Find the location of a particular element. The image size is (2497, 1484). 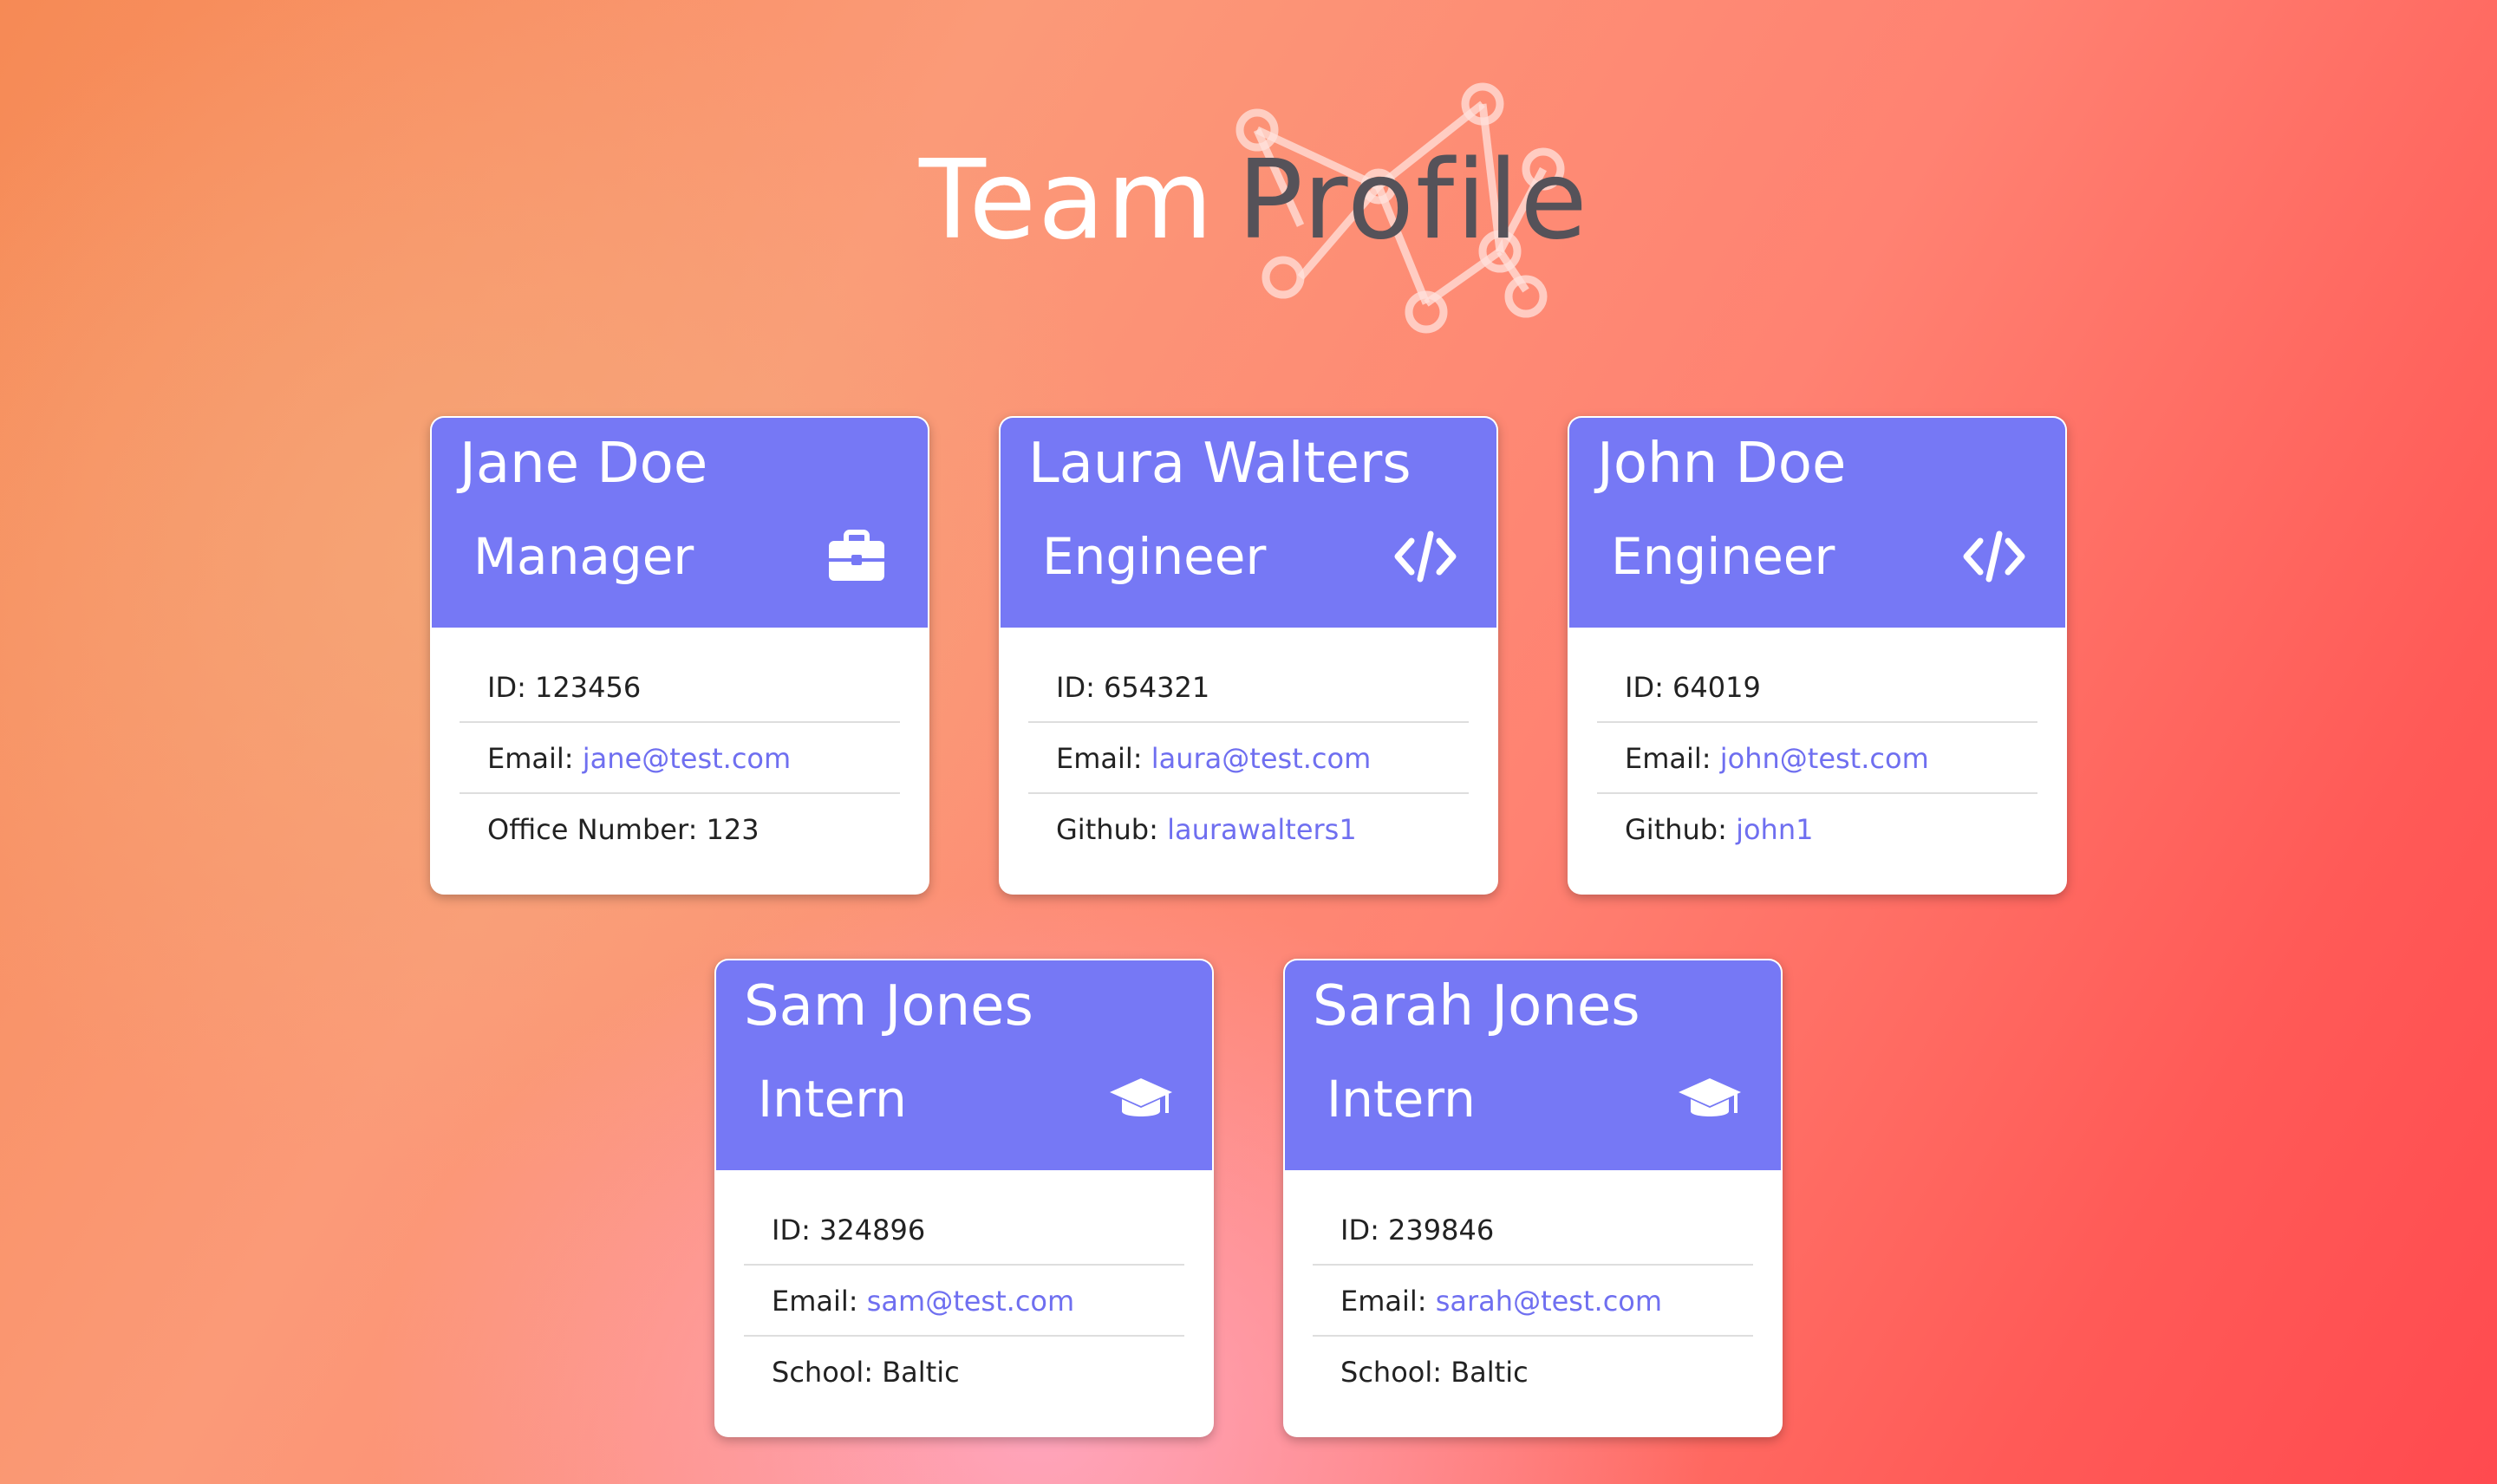

employee-name: John Doe is located at coordinates (1722, 464).